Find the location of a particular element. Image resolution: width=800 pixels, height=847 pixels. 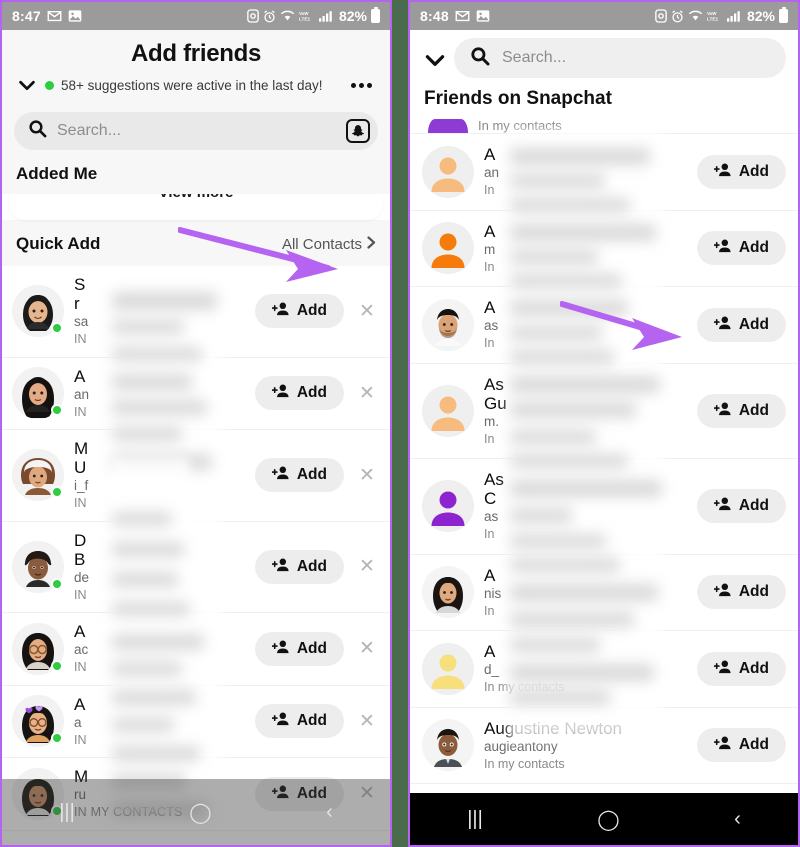

list-item: As C as In Add is located at coordinates (604, 507).